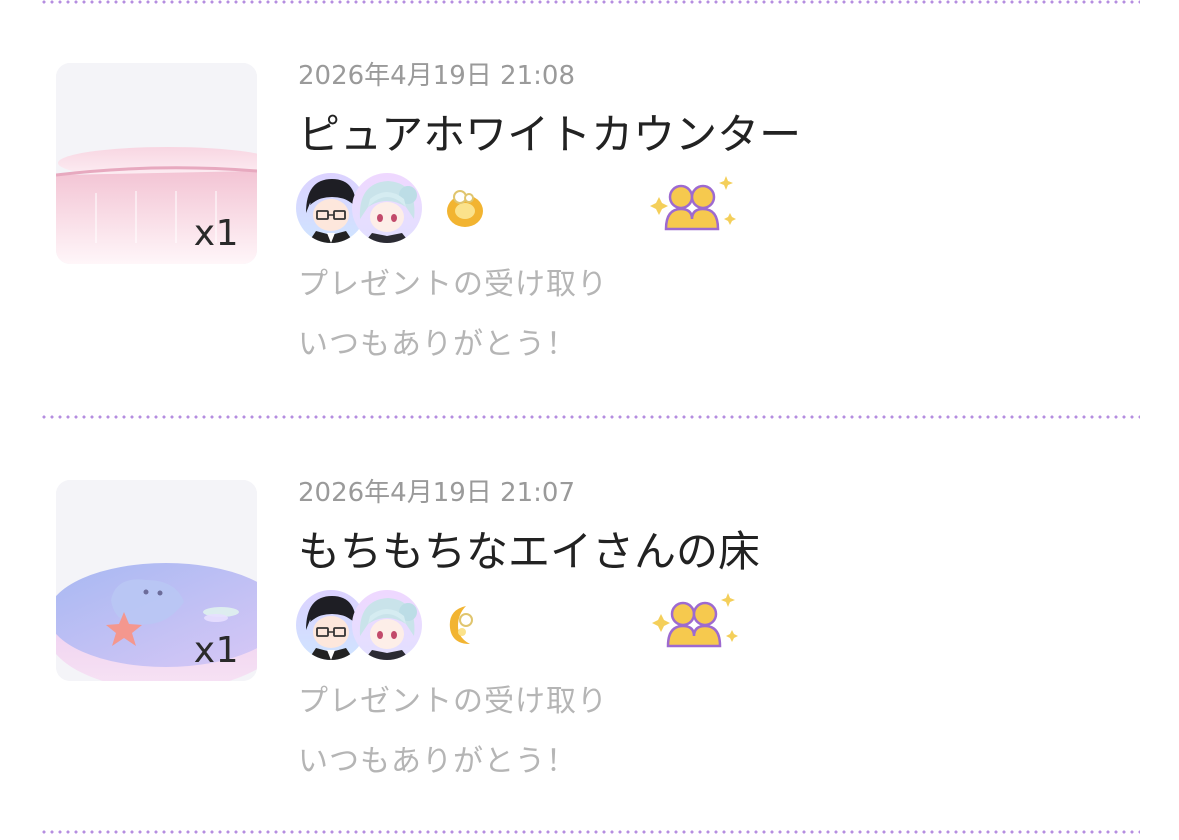 The width and height of the screenshot is (1179, 840). What do you see at coordinates (529, 551) in the screenshot?
I see `item-title: もちもちなエイさんの床` at bounding box center [529, 551].